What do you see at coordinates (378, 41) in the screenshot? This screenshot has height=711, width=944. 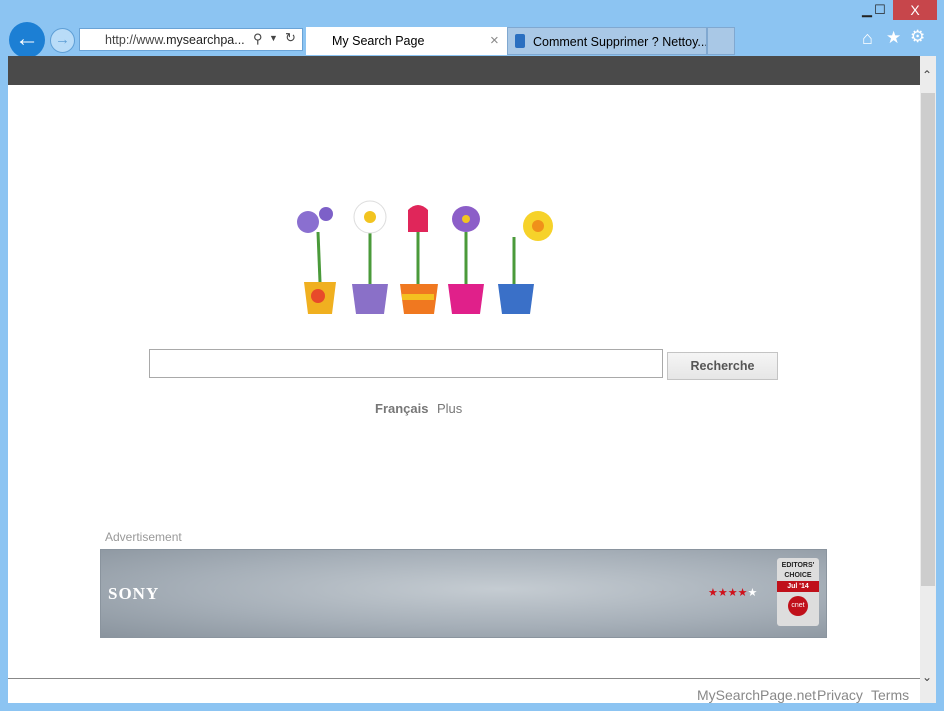 I see `tab-label: My Search Page` at bounding box center [378, 41].